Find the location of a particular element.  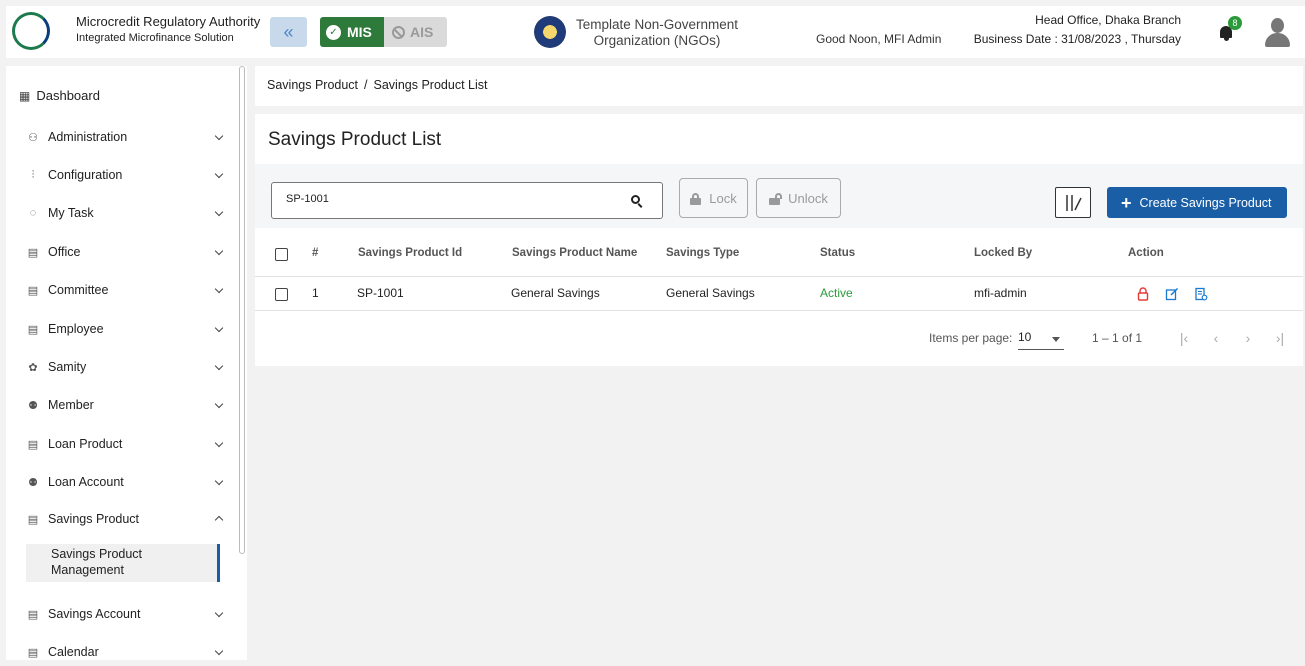

employee-icon: ▤ is located at coordinates (33, 329).